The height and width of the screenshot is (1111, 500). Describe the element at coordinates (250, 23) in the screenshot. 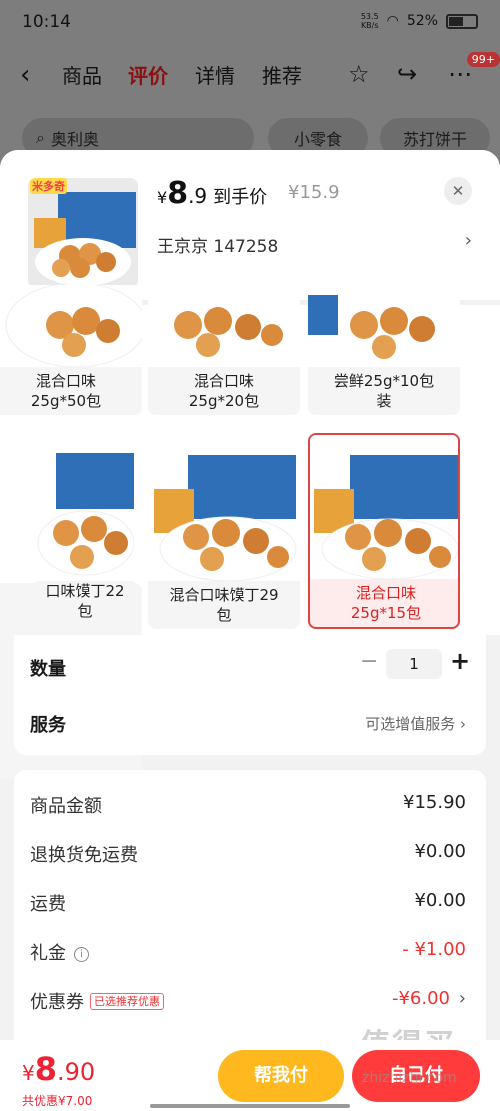

I see `status-bar: 10:14 53.5 KB/s ◠ 52%` at that location.